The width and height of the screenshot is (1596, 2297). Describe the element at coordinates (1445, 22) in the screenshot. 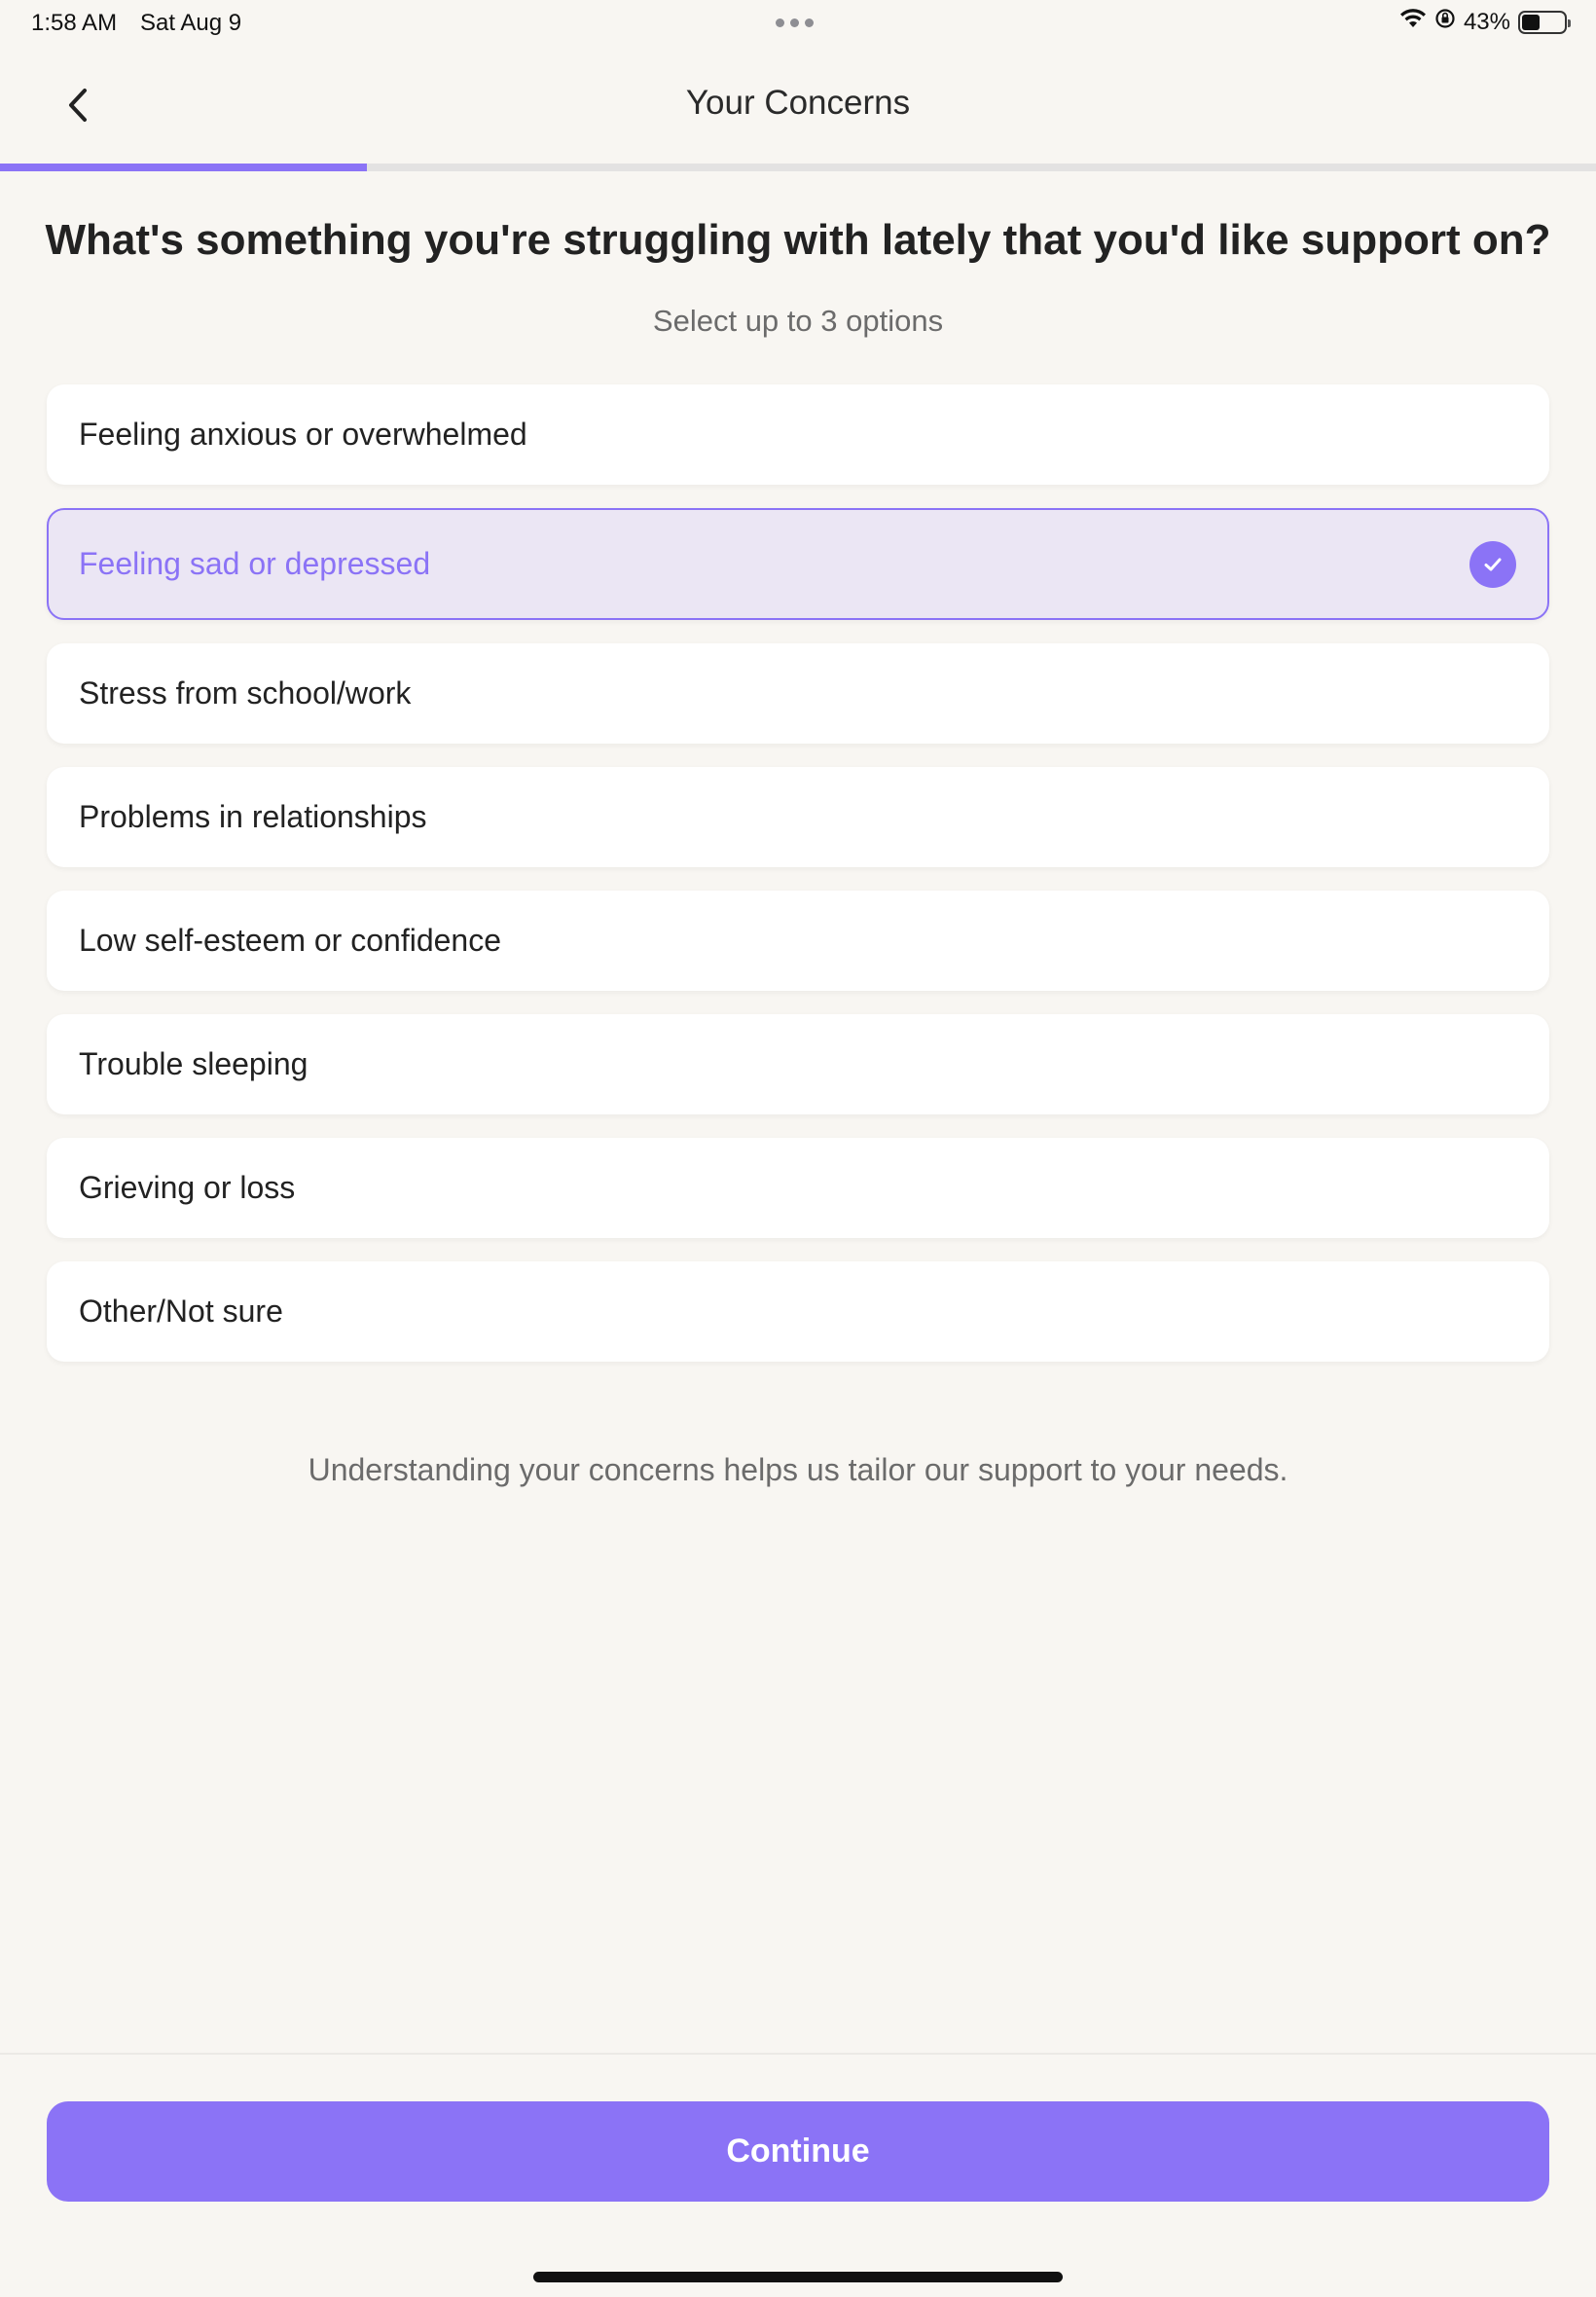

I see `orientation-lock-icon` at that location.